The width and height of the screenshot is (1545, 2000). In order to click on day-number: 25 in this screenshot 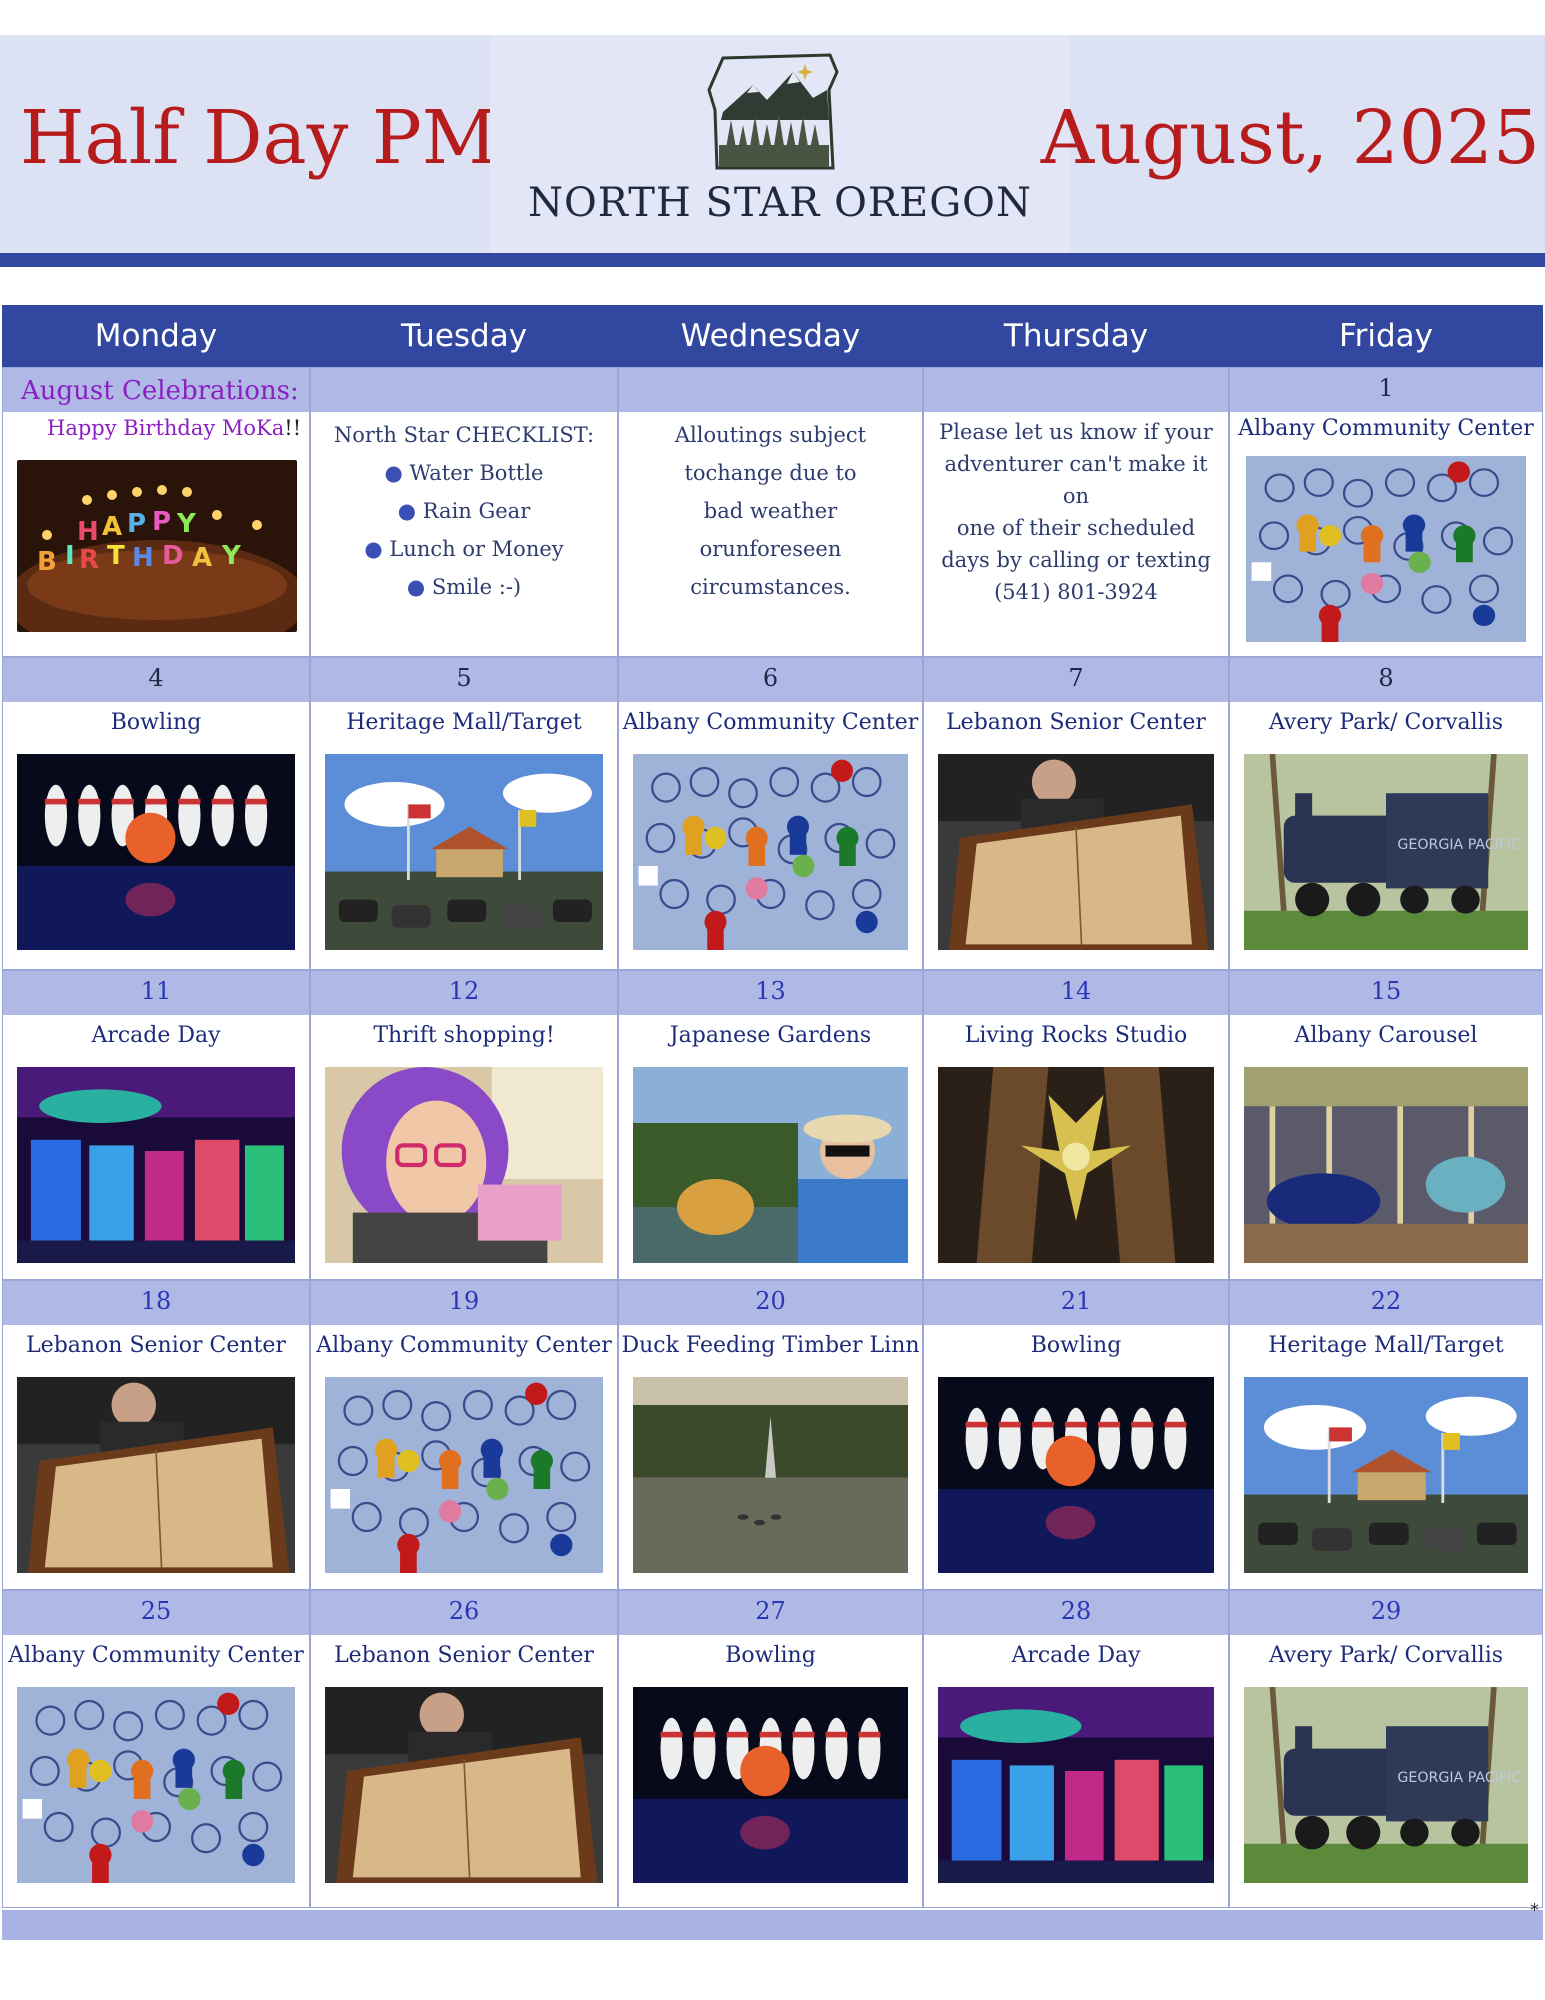, I will do `click(156, 1611)`.